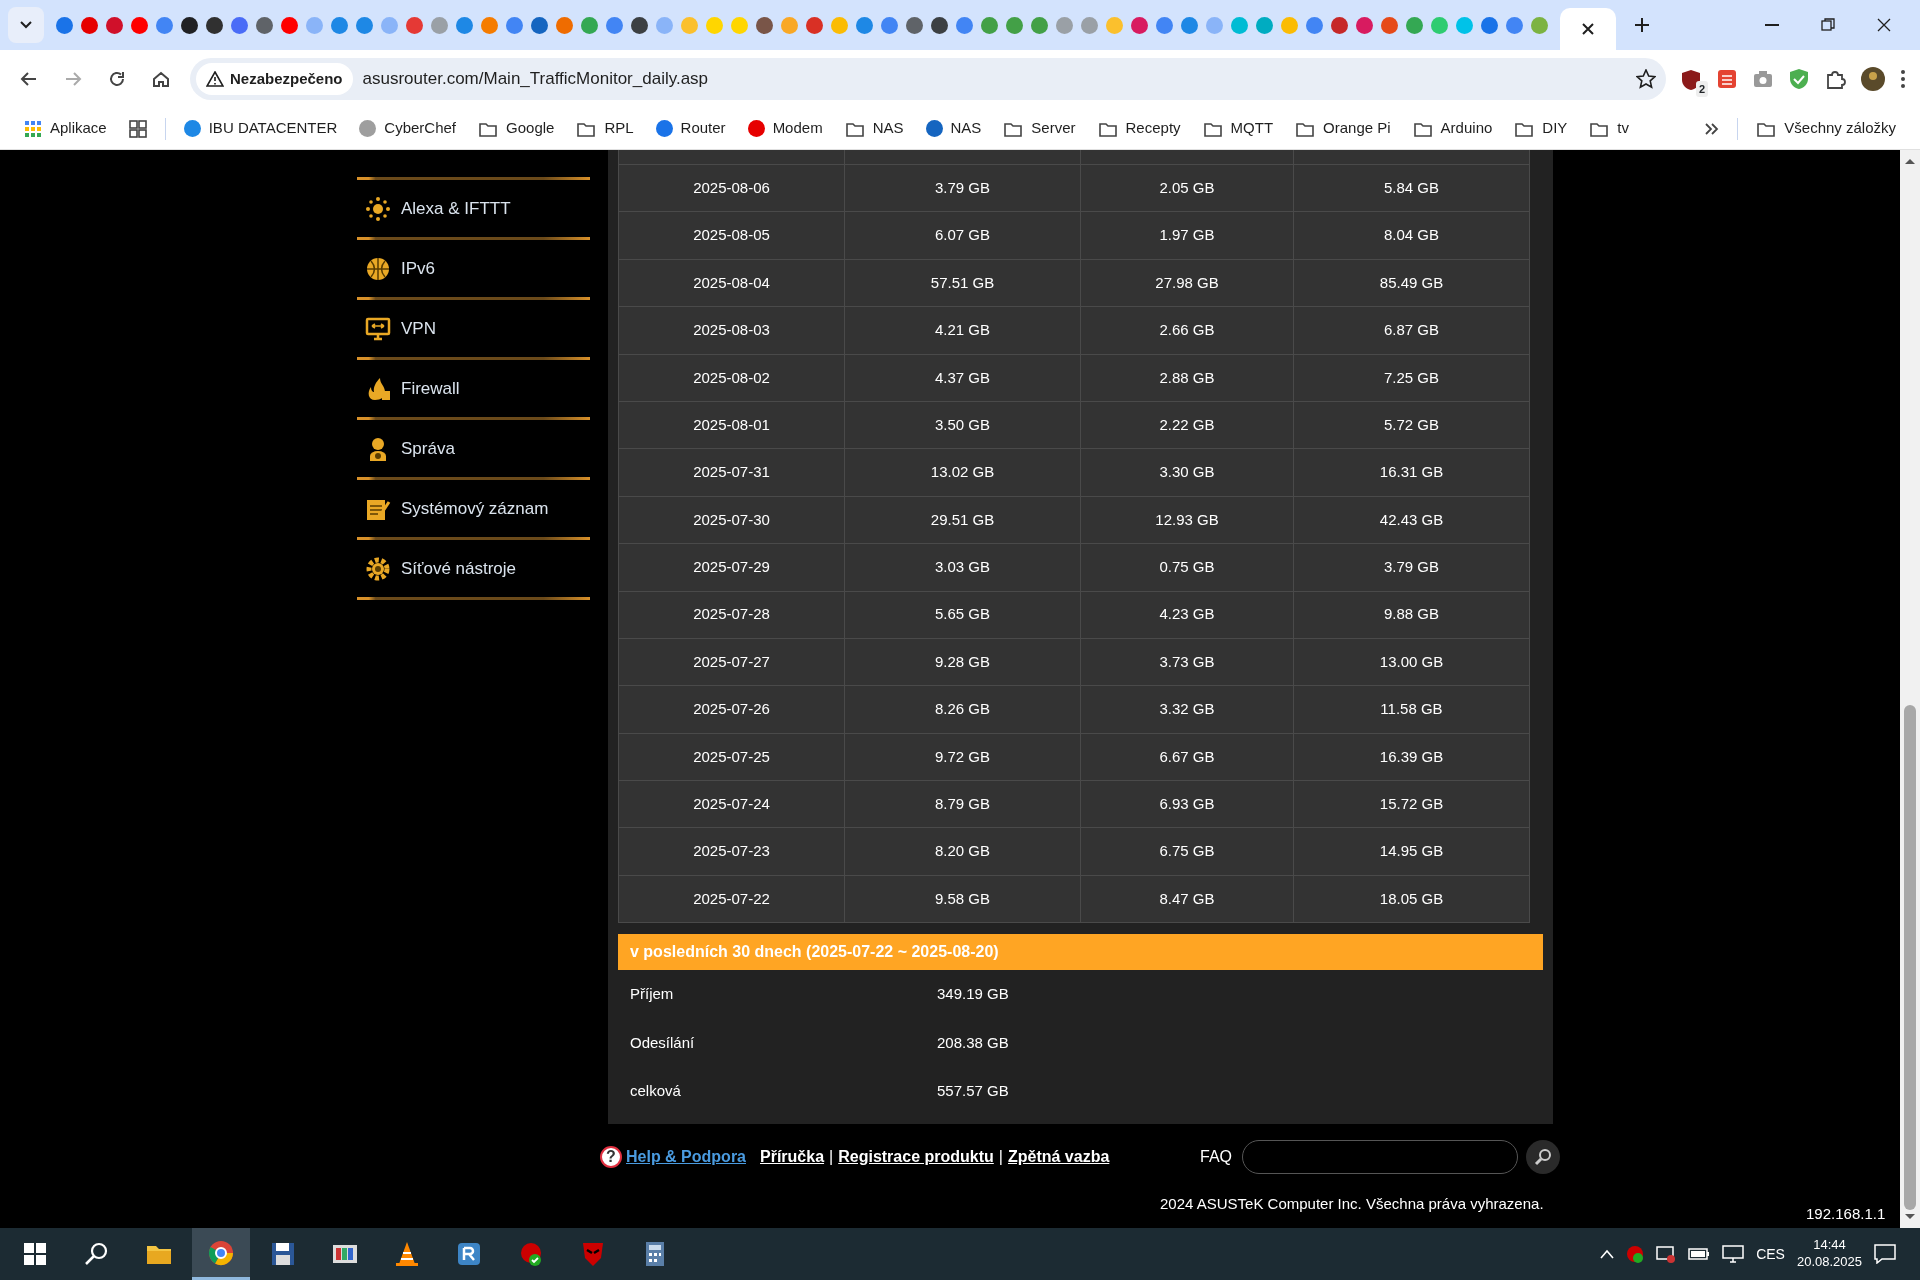  What do you see at coordinates (1343, 128) in the screenshot?
I see `bookmark: Orange Pi` at bounding box center [1343, 128].